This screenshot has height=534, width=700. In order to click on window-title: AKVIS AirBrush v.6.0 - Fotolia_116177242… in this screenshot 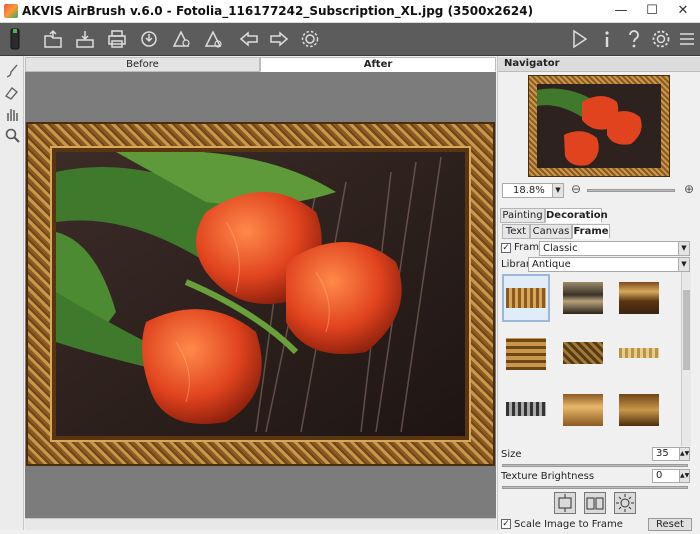, I will do `click(278, 11)`.